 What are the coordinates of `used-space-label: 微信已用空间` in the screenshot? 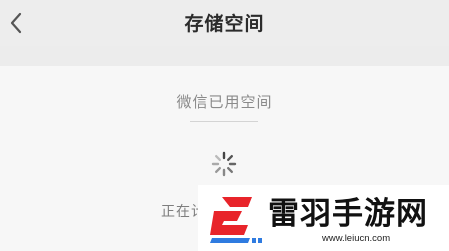 It's located at (224, 102).